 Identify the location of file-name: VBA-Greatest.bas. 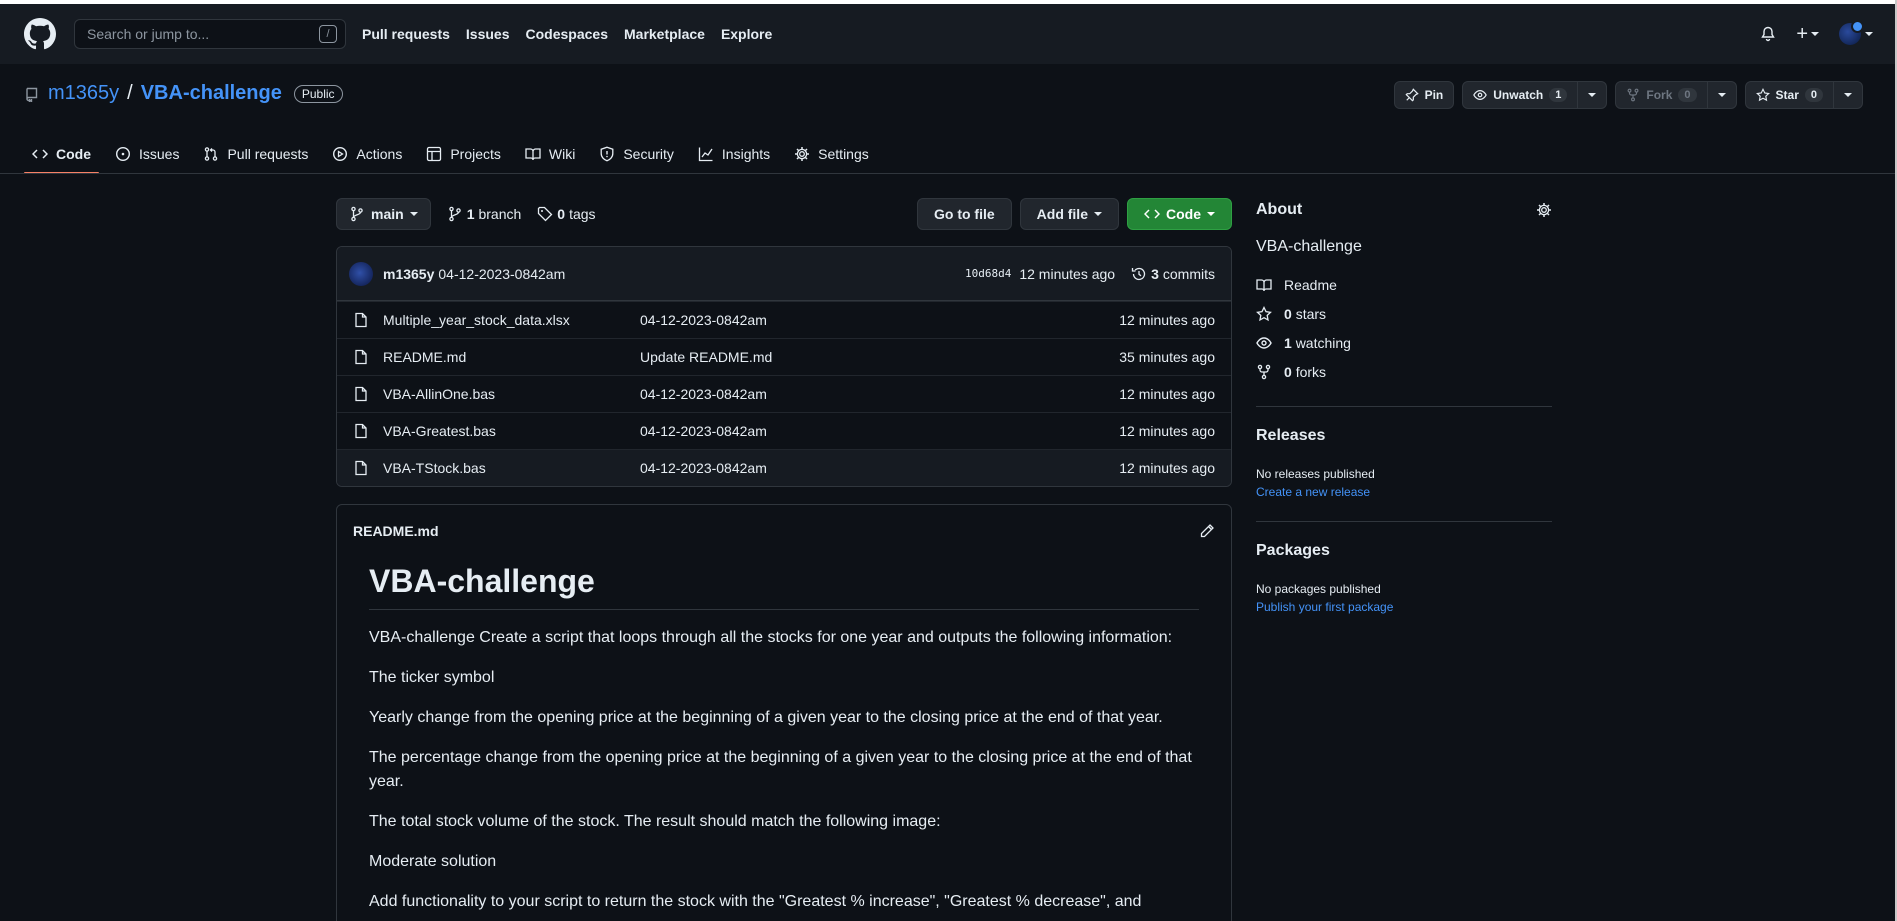
(511, 431).